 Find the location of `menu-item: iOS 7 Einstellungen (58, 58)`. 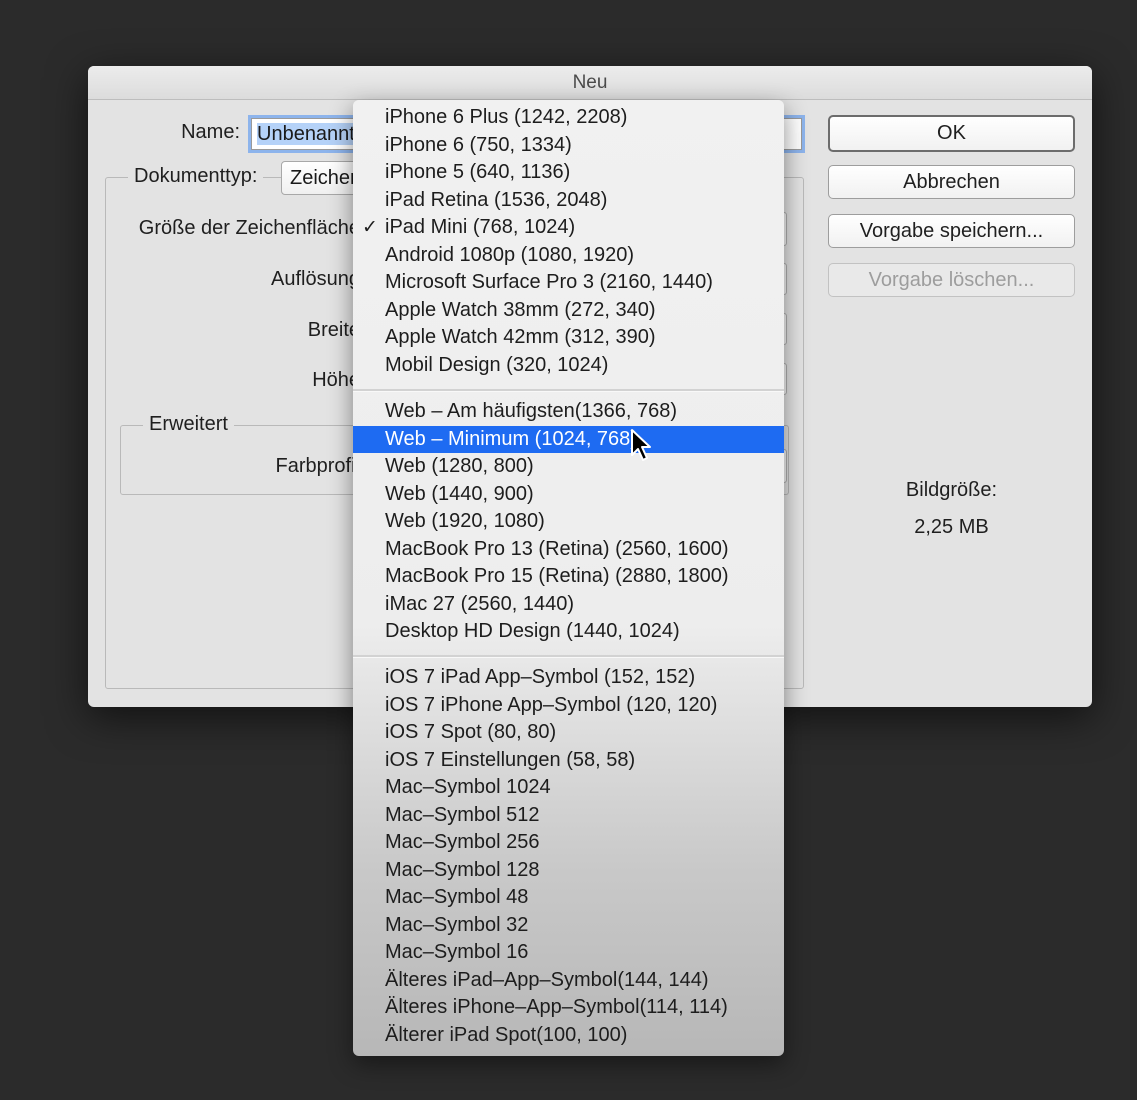

menu-item: iOS 7 Einstellungen (58, 58) is located at coordinates (568, 760).